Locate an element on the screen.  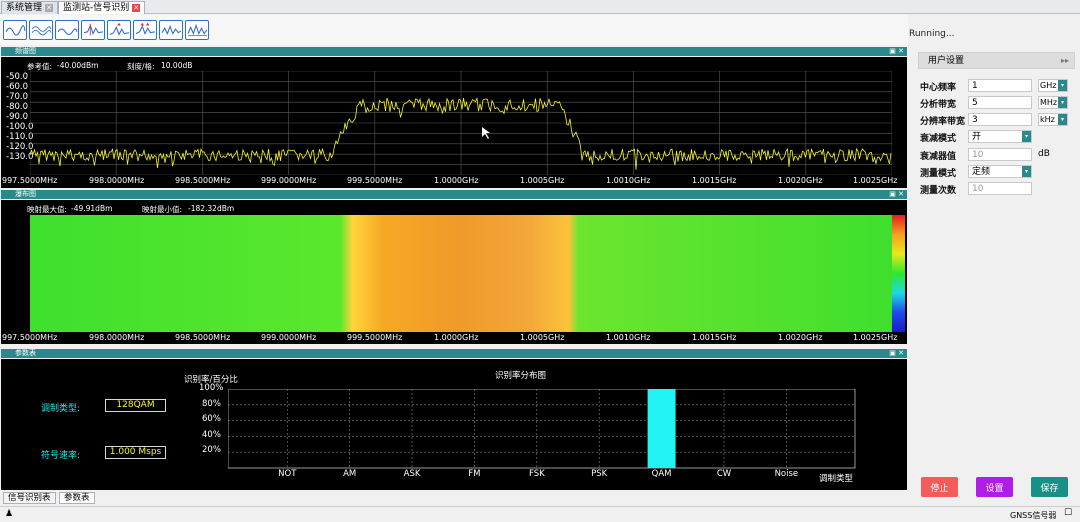
marker-2-icon is located at coordinates (145, 30).